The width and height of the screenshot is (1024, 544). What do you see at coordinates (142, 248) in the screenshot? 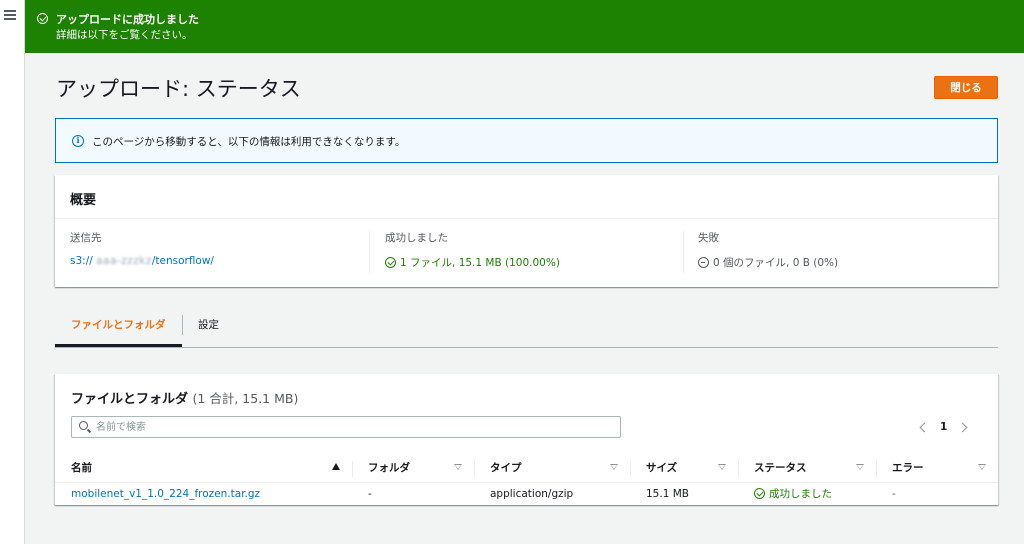
I see `destination-column: 送信先 s3:// aaa-zzzkz/tensorflow/` at bounding box center [142, 248].